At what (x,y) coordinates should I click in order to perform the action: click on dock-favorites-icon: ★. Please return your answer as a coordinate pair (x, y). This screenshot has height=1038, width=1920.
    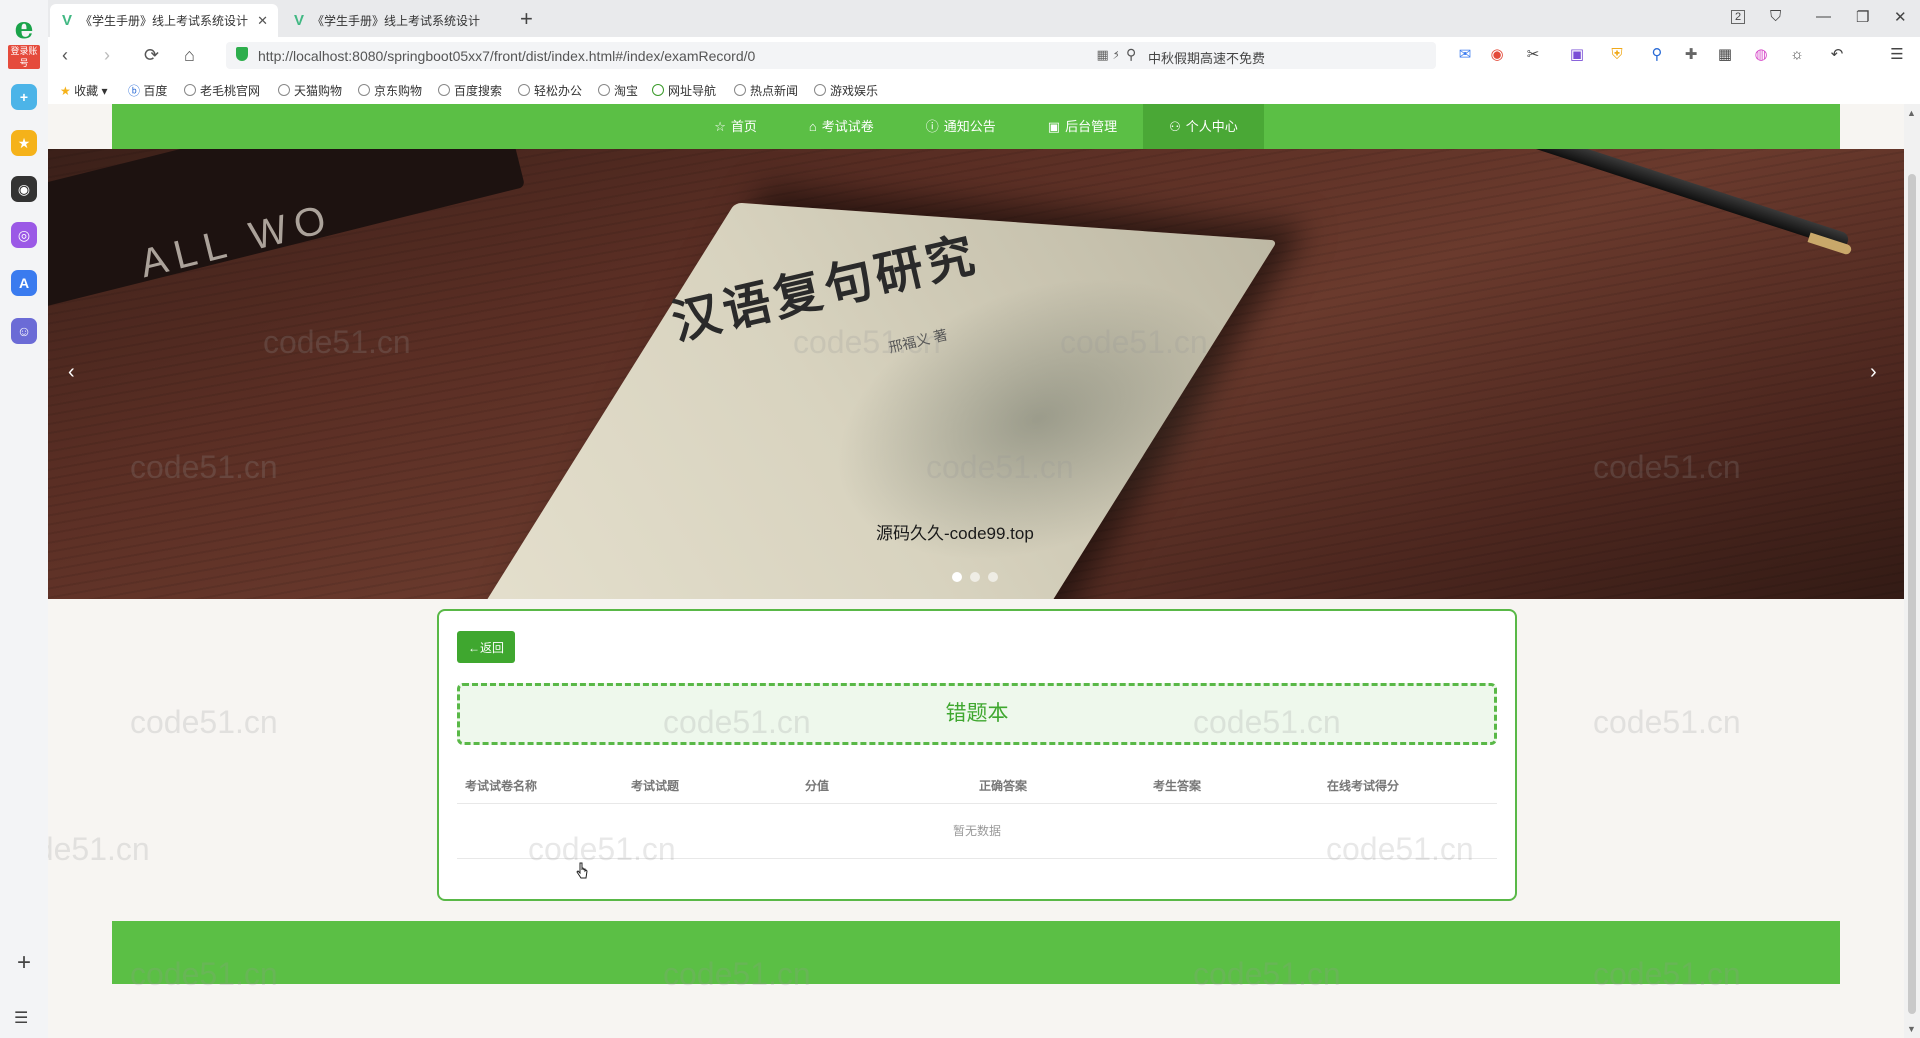
    Looking at the image, I should click on (24, 143).